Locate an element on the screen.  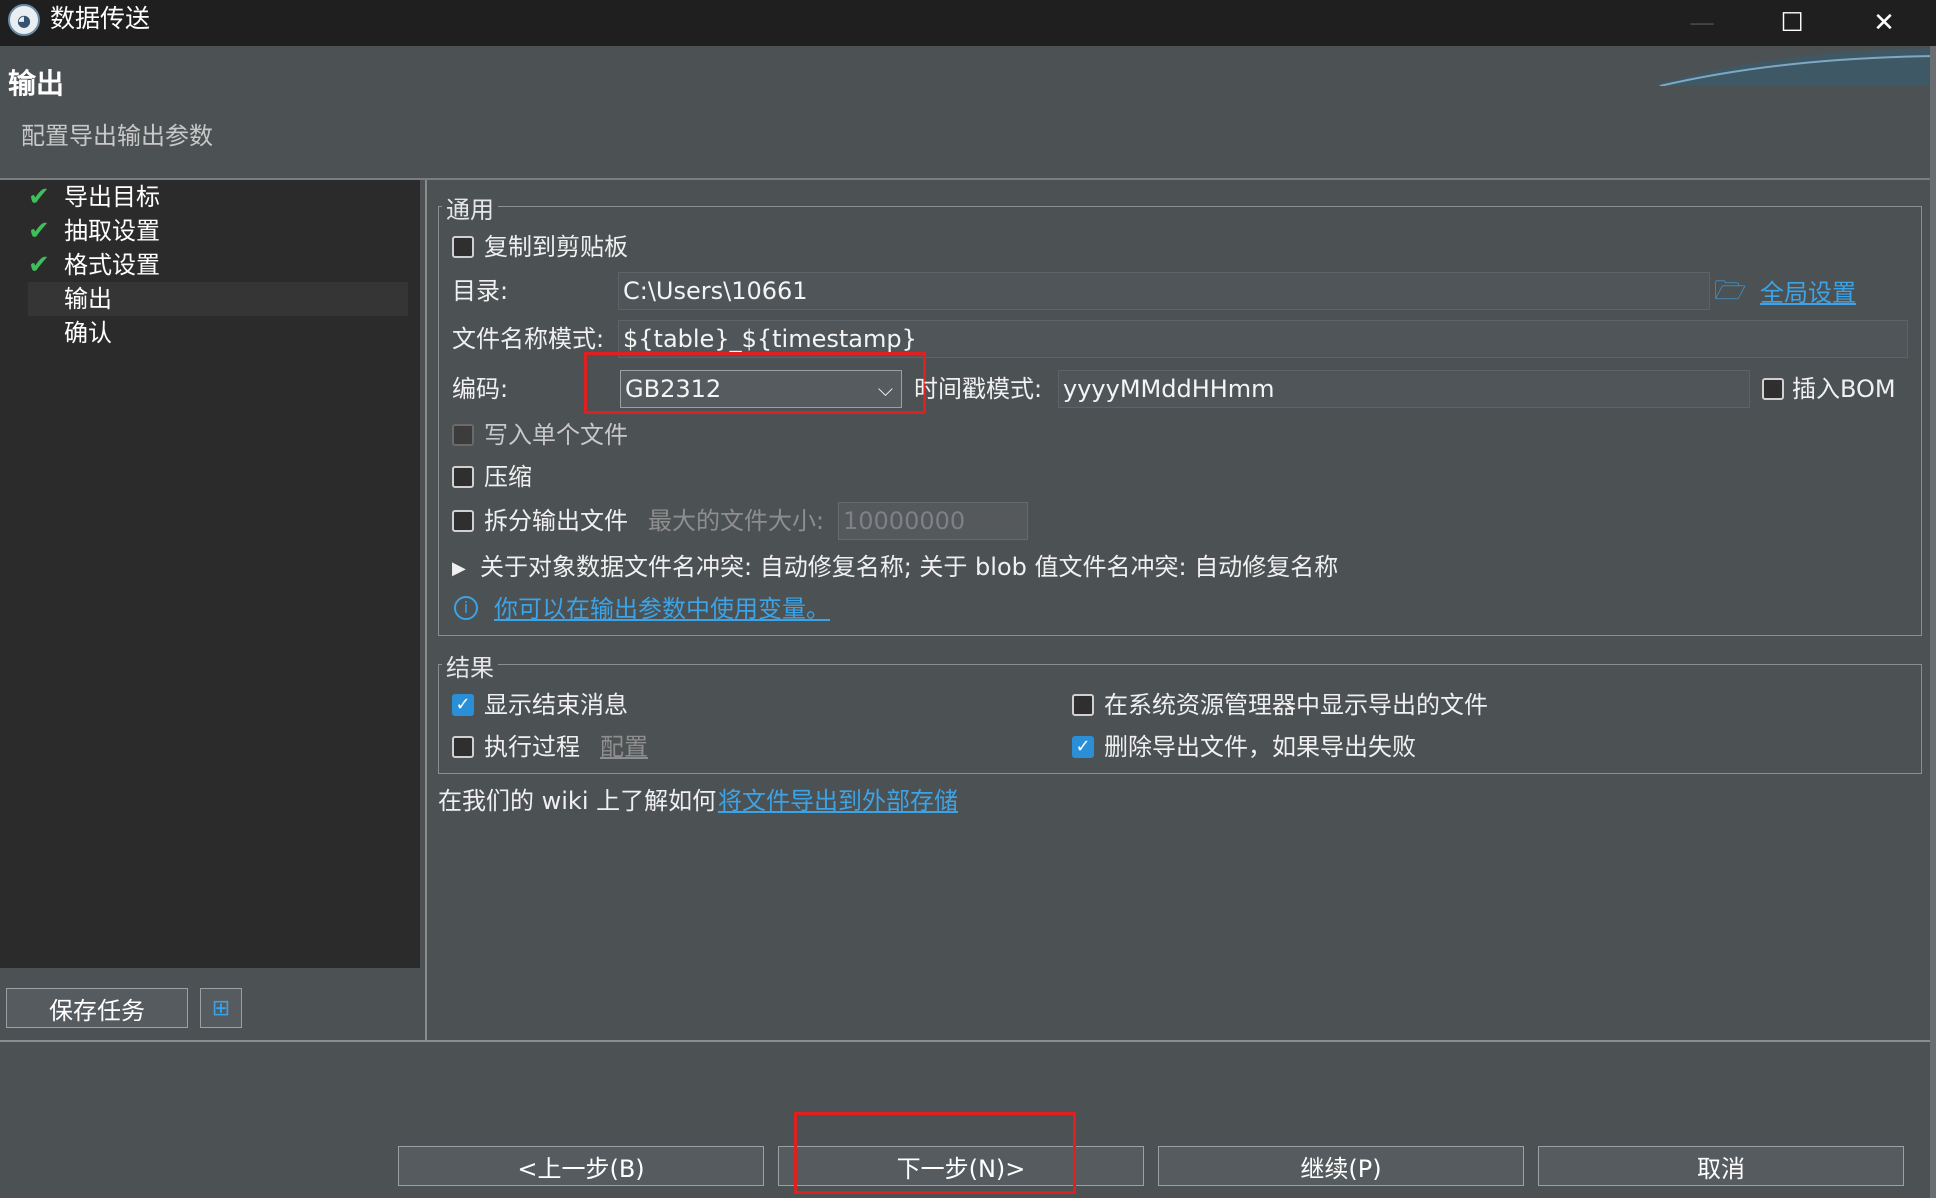
global-settings-link: 全局设置 is located at coordinates (1808, 293).